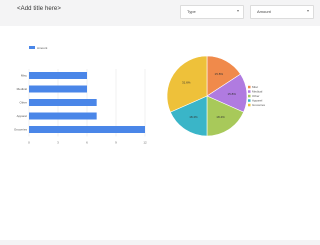  What do you see at coordinates (186, 82) in the screenshot?
I see `pie-slice-label: 31.6%` at bounding box center [186, 82].